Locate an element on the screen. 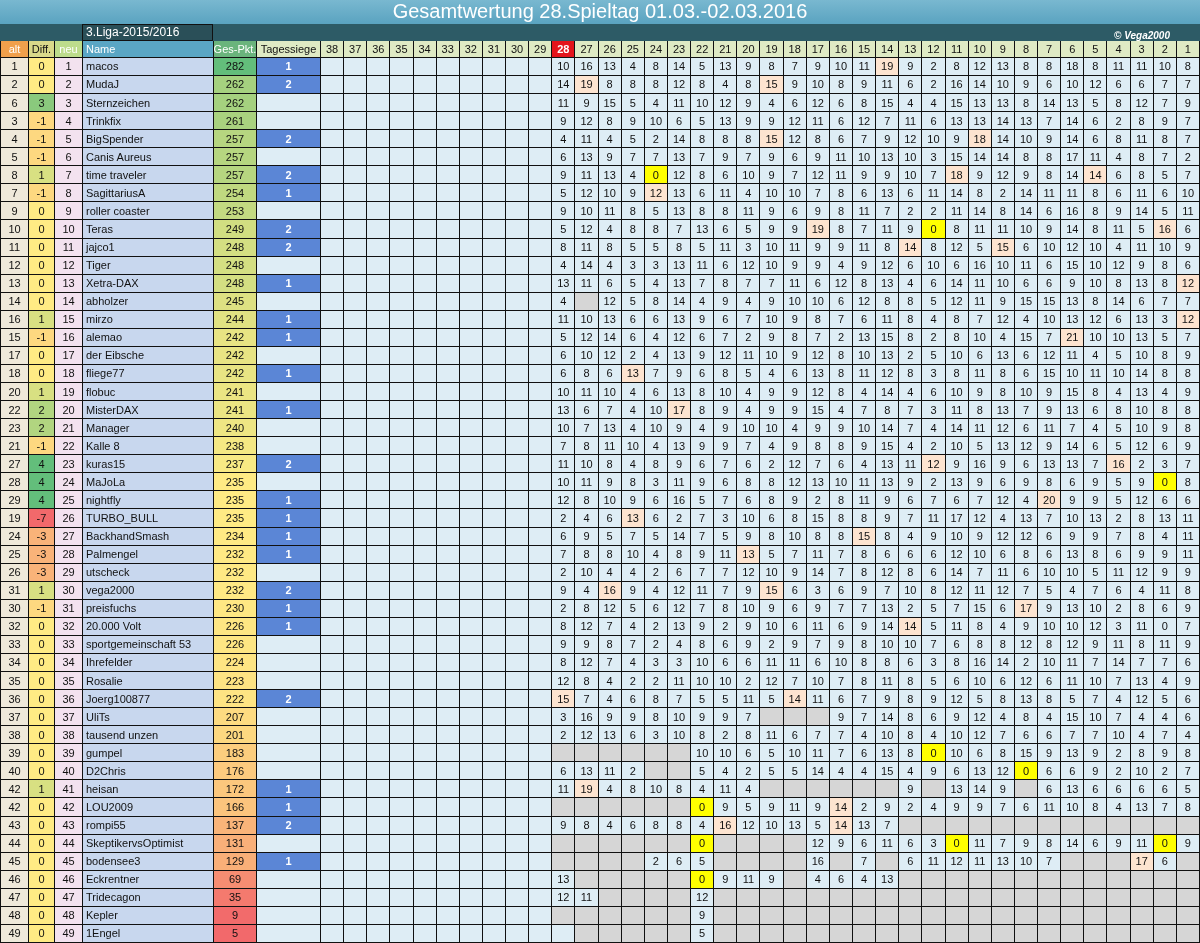  player-name-cell: kuras15 is located at coordinates (148, 464).